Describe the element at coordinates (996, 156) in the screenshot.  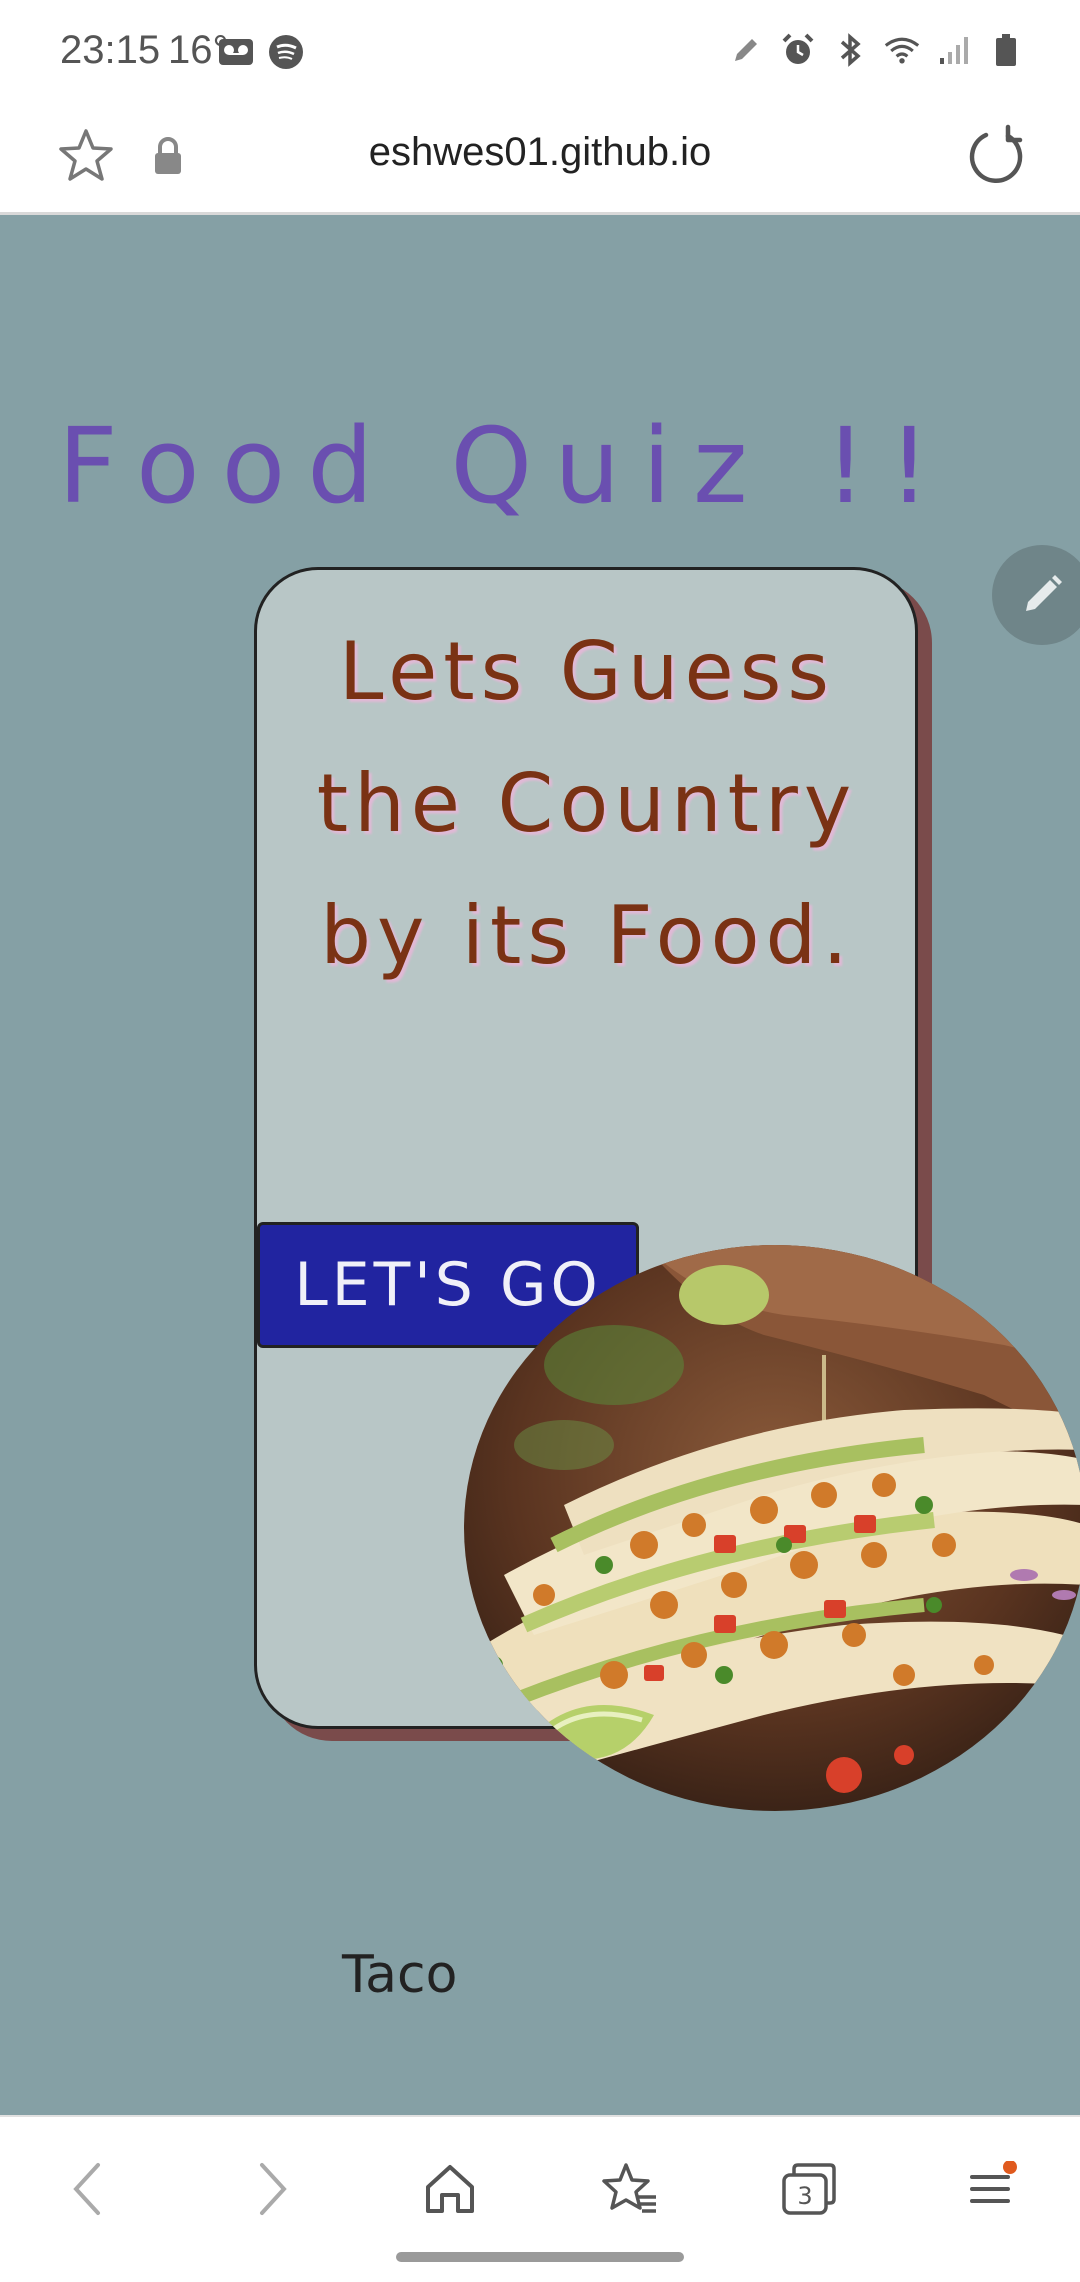
I see `reload-icon` at that location.